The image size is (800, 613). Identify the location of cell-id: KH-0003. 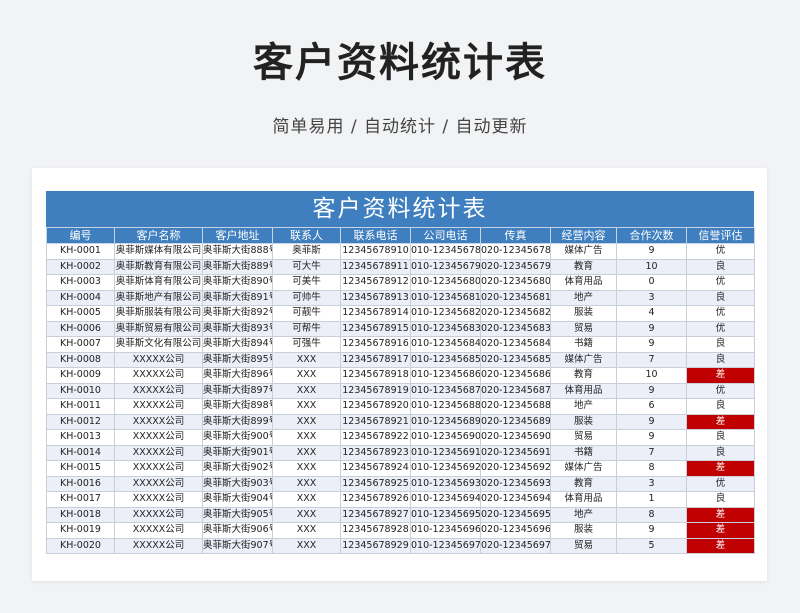
(80, 282).